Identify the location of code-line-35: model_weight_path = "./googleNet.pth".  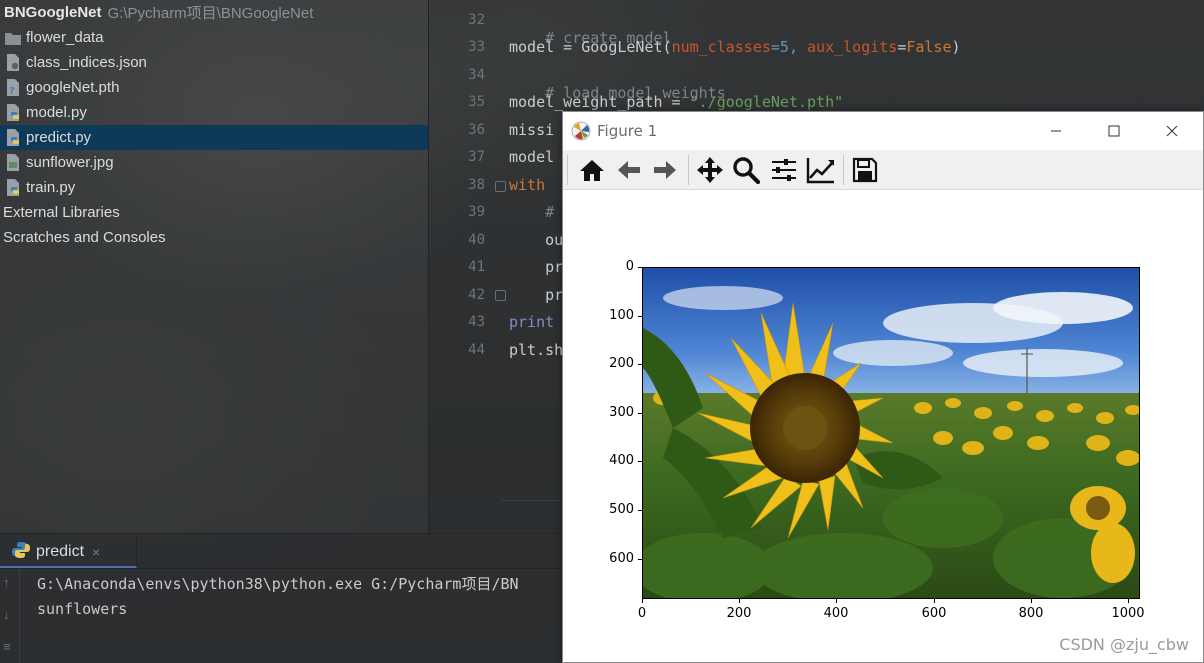
(676, 102).